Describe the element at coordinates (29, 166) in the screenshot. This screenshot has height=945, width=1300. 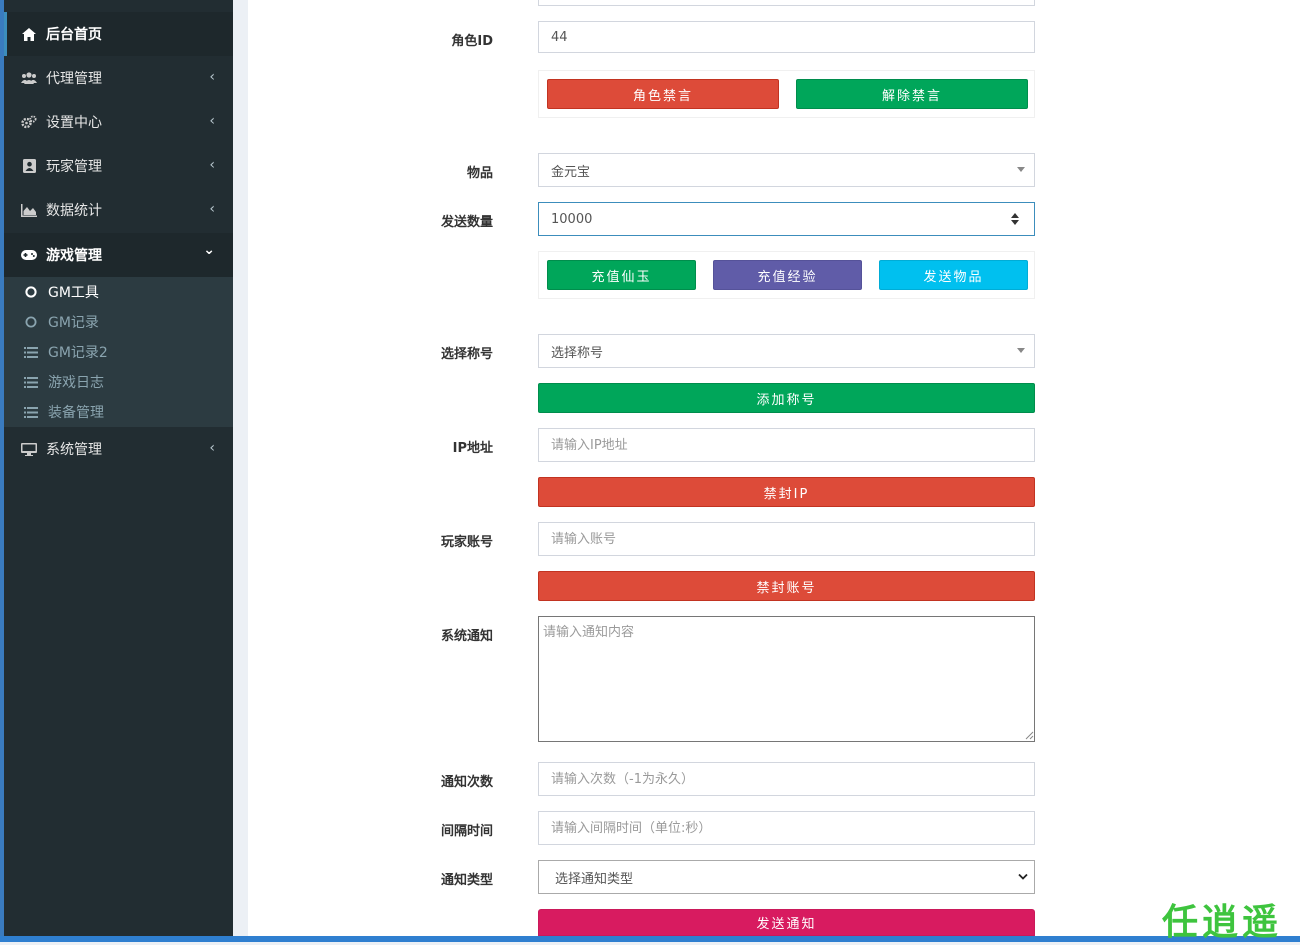
I see `address-book-icon` at that location.